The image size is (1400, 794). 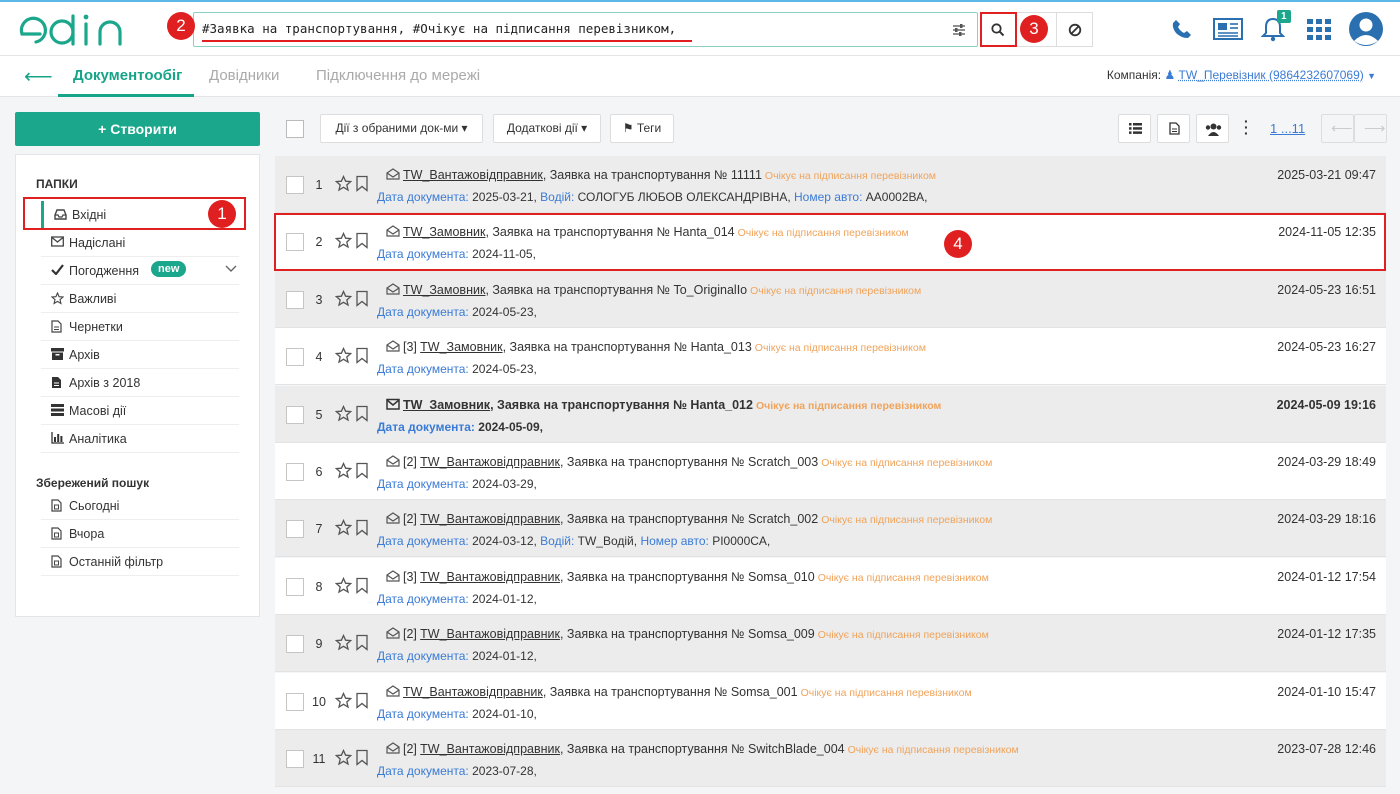 I want to click on document-view-button, so click(x=1173, y=128).